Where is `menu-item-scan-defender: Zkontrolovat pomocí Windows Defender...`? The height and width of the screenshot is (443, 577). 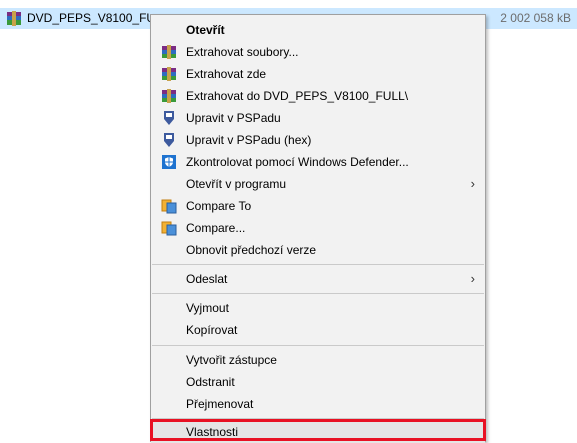 menu-item-scan-defender: Zkontrolovat pomocí Windows Defender... is located at coordinates (318, 162).